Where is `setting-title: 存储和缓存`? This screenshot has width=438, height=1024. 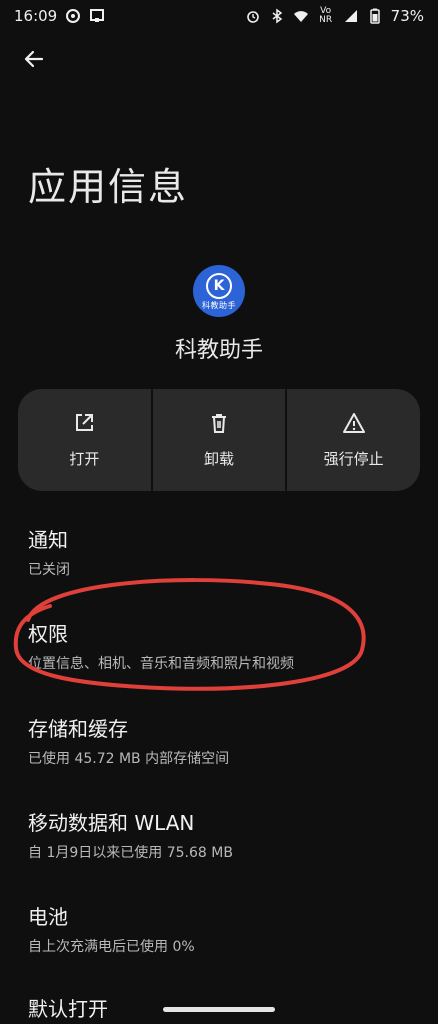 setting-title: 存储和缓存 is located at coordinates (78, 729).